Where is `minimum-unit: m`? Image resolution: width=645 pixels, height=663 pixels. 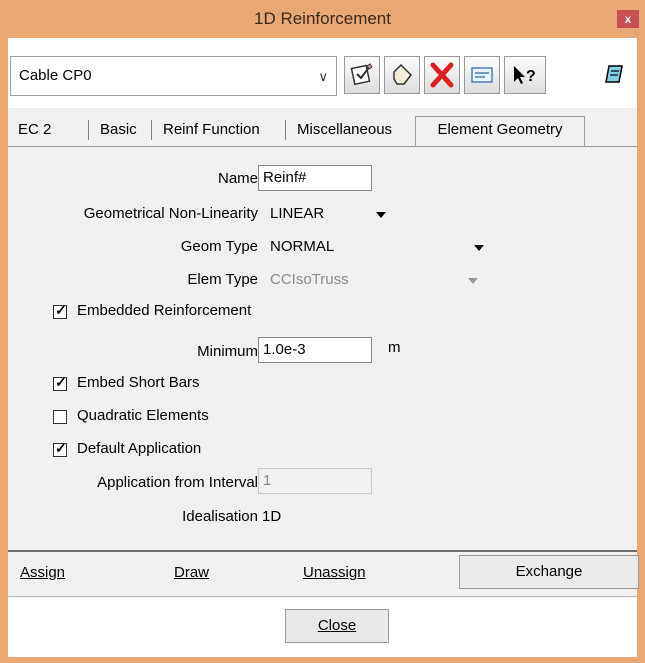 minimum-unit: m is located at coordinates (394, 347).